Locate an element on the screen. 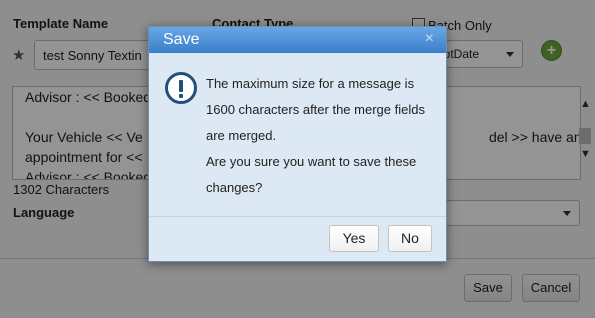 This screenshot has height=318, width=595. close-icon: × is located at coordinates (429, 39).